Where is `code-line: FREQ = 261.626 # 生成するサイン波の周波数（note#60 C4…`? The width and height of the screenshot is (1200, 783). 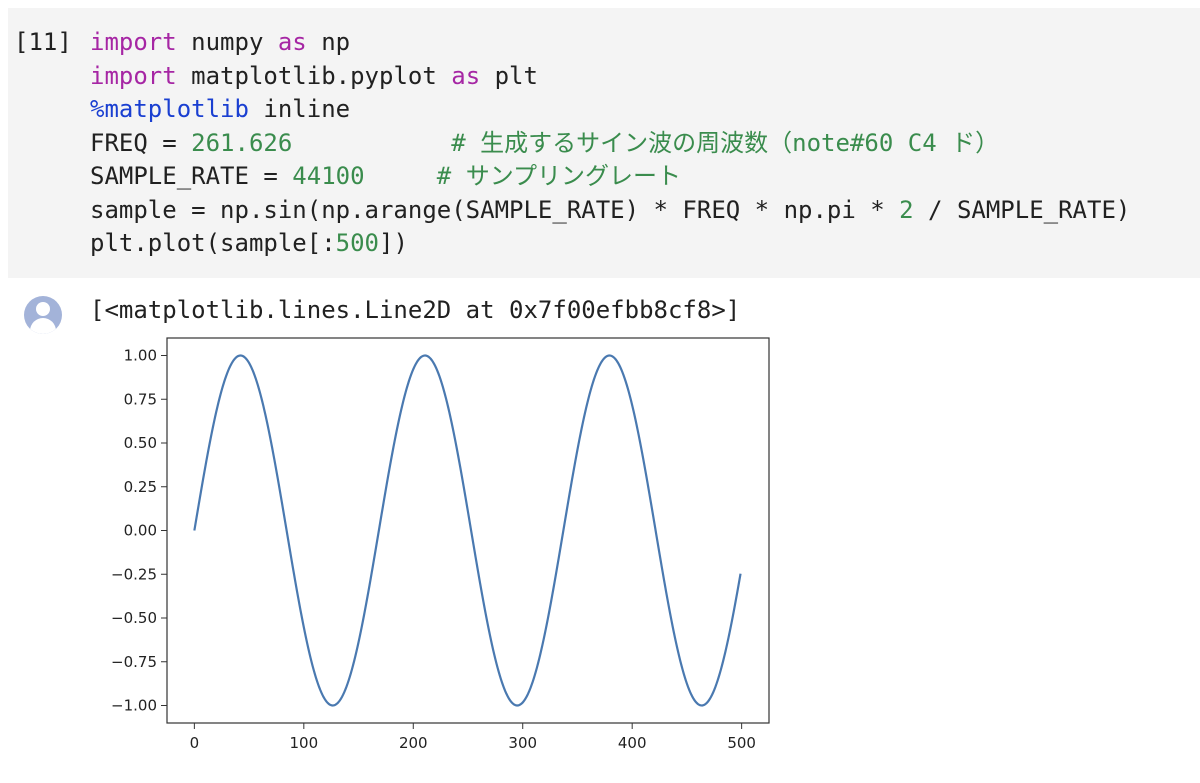
code-line: FREQ = 261.626 # 生成するサイン波の周波数（note#60 C4… is located at coordinates (610, 144).